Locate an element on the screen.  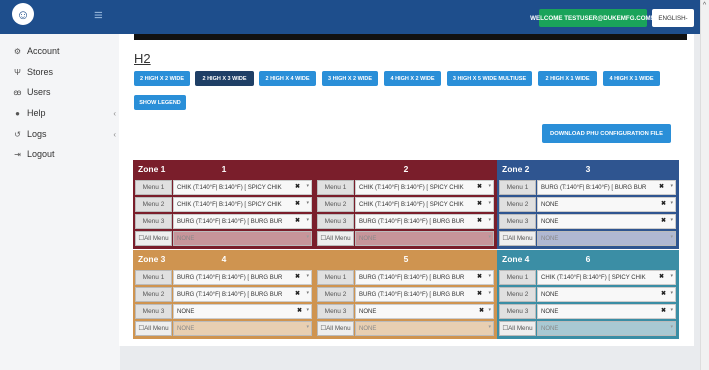
layout-button-4x2: 4 HIGH X 2 WIDE is located at coordinates (412, 78).